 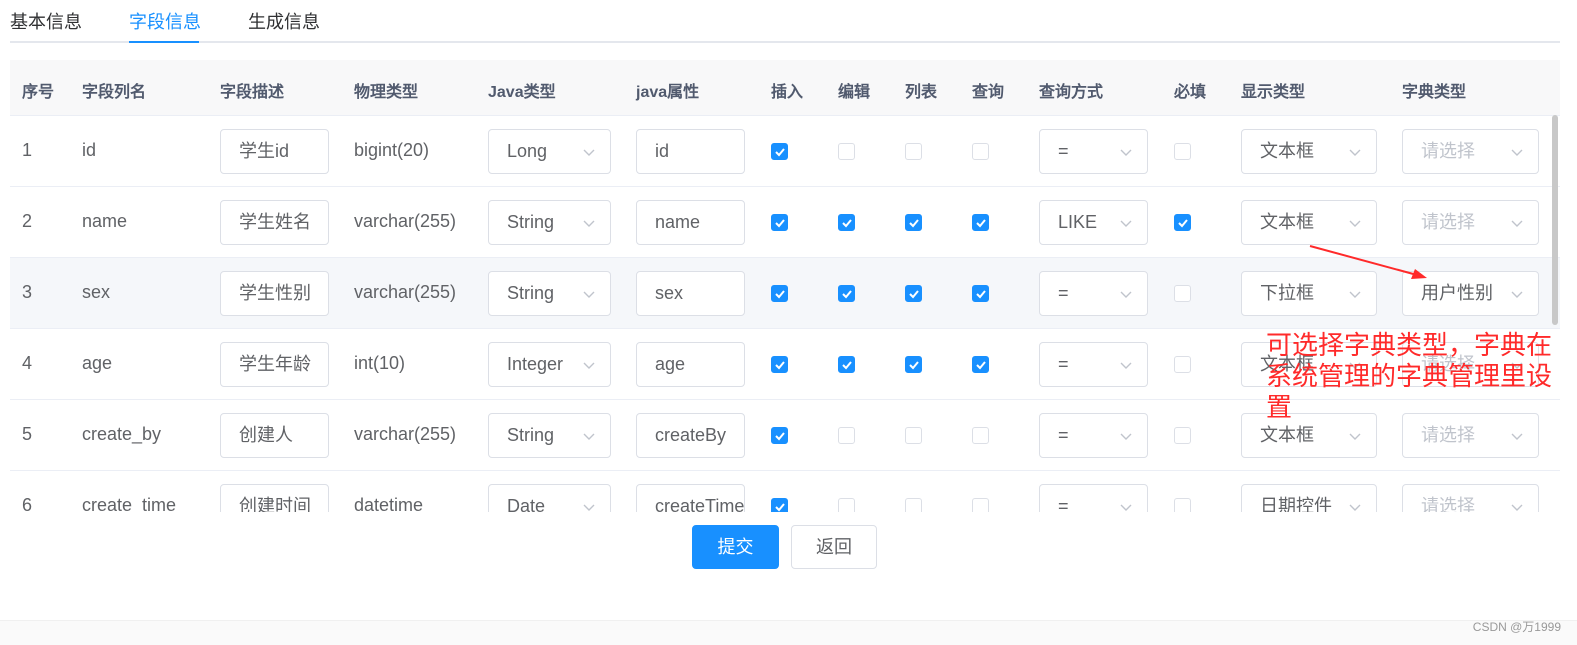 I want to click on description-input: 学生id, so click(x=274, y=151).